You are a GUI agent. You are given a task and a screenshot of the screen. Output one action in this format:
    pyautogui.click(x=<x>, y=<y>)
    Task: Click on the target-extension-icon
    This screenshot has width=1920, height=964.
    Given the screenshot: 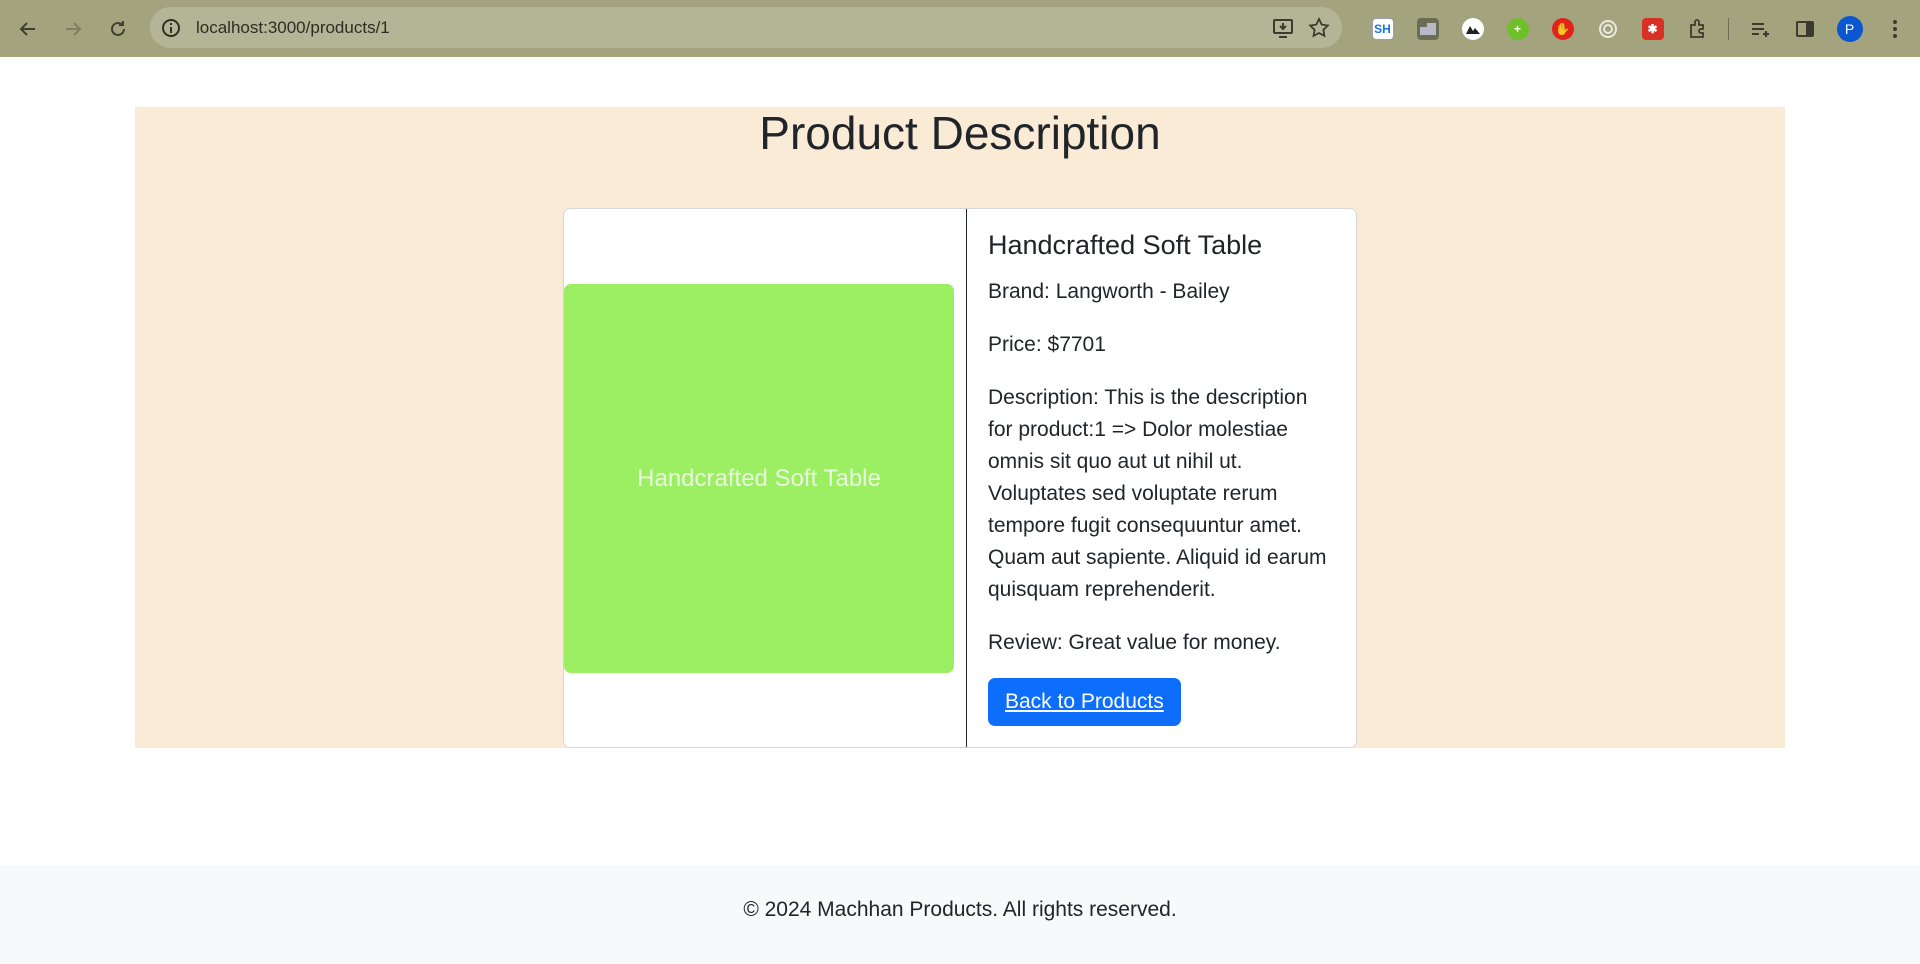 What is the action you would take?
    pyautogui.click(x=1607, y=28)
    